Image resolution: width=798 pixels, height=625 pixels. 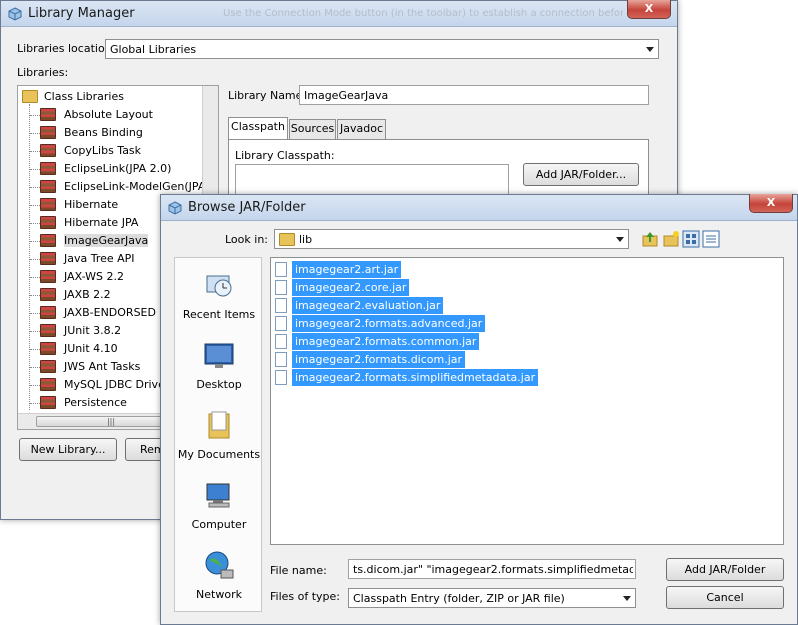 What do you see at coordinates (66, 48) in the screenshot?
I see `libraries-location-label: Libraries location:` at bounding box center [66, 48].